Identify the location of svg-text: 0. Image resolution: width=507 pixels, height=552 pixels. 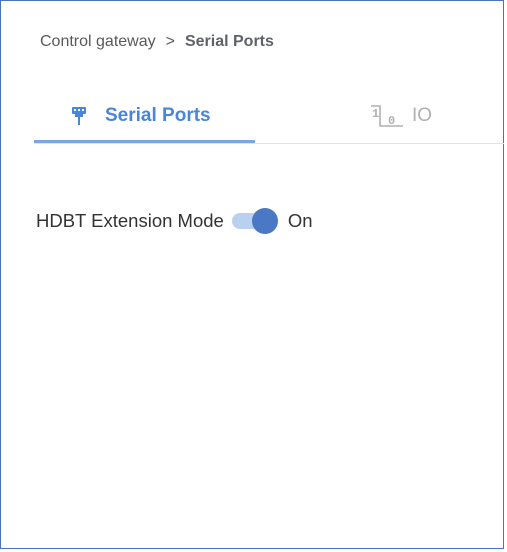
(391, 120).